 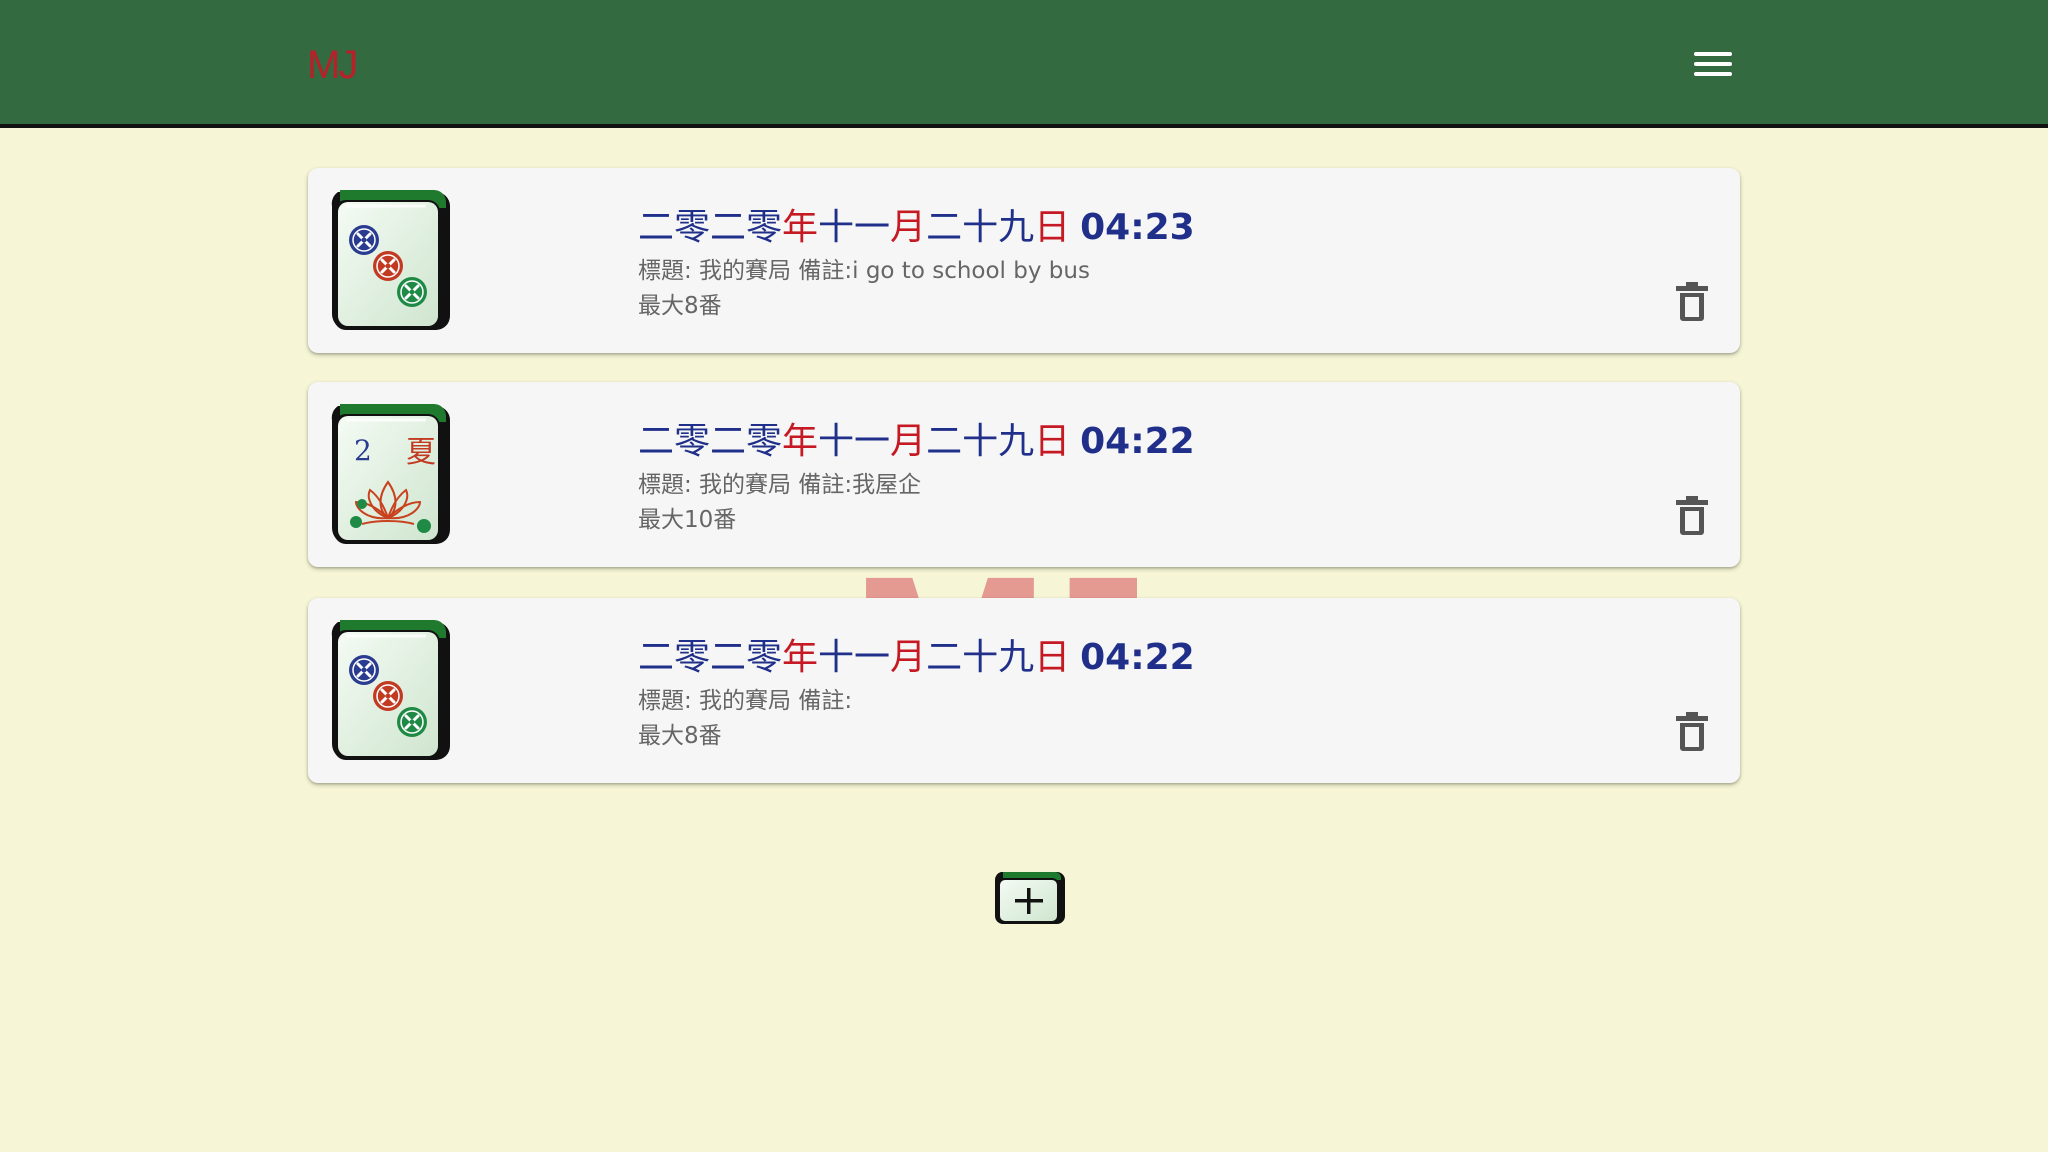 I want to click on game-details: 標題: 我的賽局 備註:我屋企, so click(x=780, y=485).